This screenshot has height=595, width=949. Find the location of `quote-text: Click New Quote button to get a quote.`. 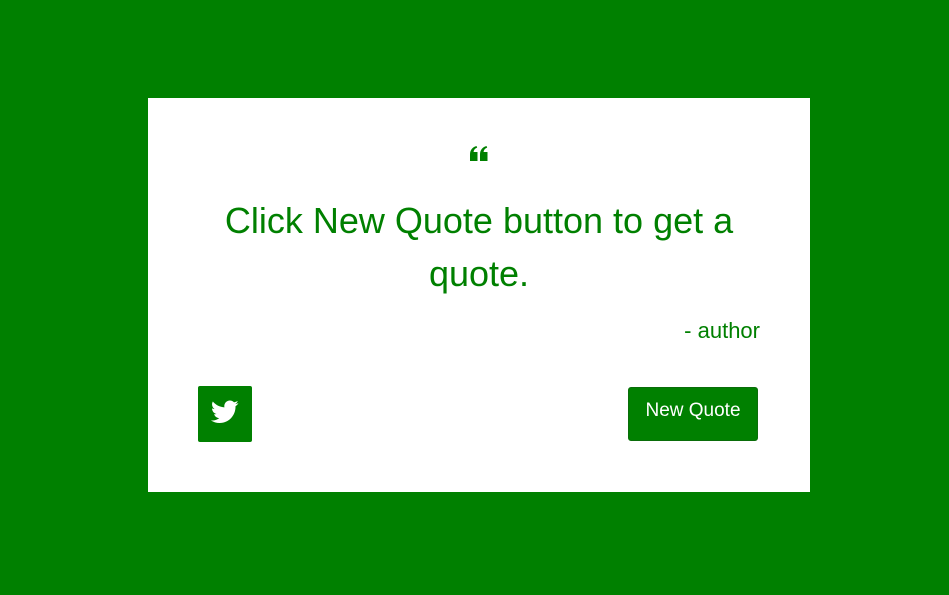

quote-text: Click New Quote button to get a quote. is located at coordinates (479, 247).